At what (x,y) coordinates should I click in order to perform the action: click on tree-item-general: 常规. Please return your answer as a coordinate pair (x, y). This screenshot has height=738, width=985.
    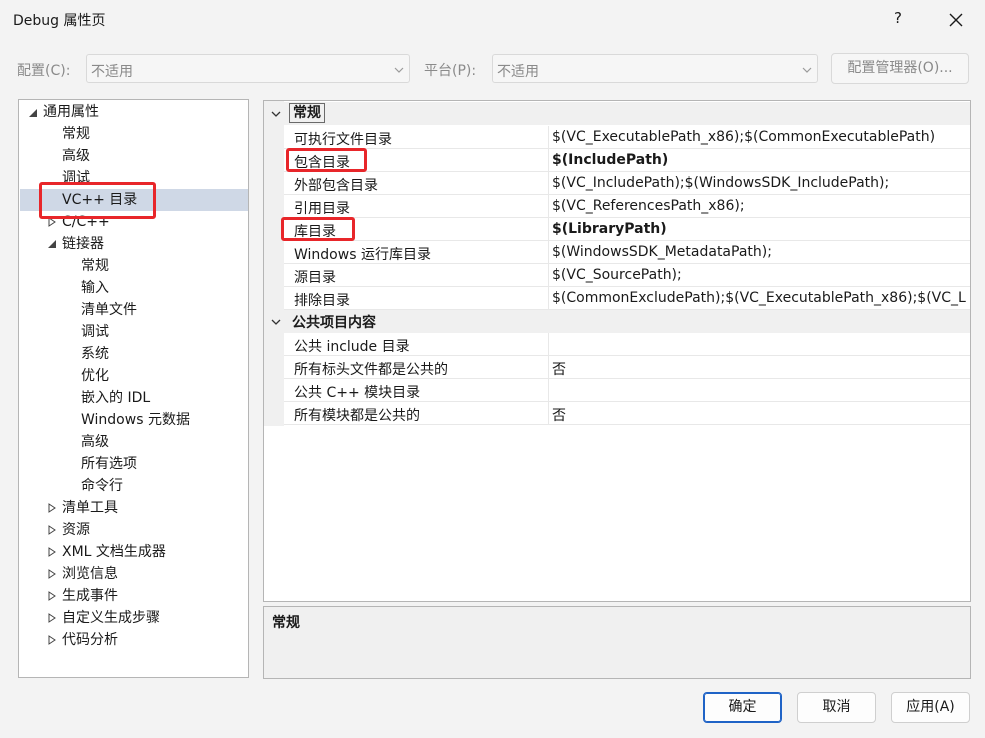
    Looking at the image, I should click on (76, 134).